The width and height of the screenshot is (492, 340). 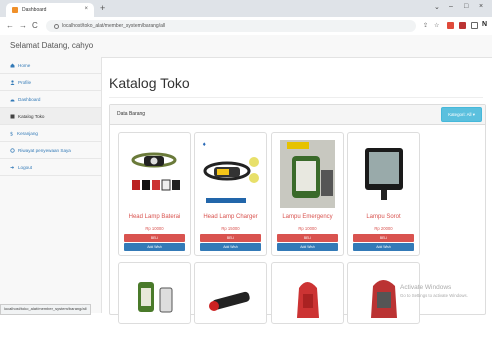 I want to click on product-price: Rp 15000, so click(x=230, y=228).